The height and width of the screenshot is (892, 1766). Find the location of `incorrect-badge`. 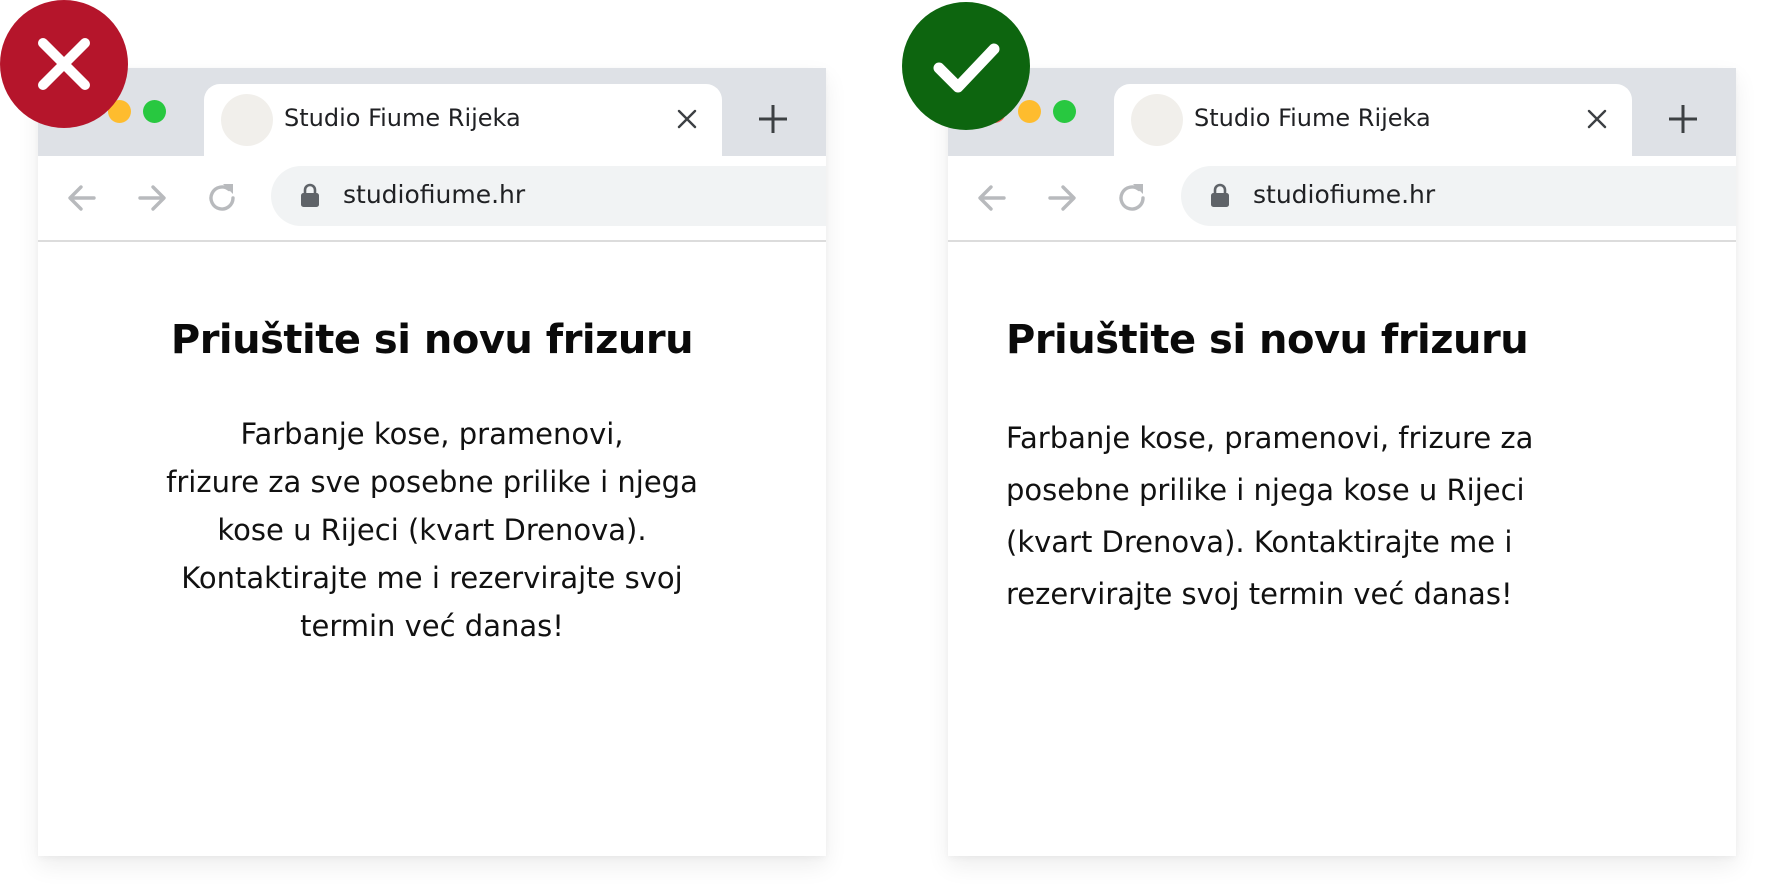

incorrect-badge is located at coordinates (64, 64).